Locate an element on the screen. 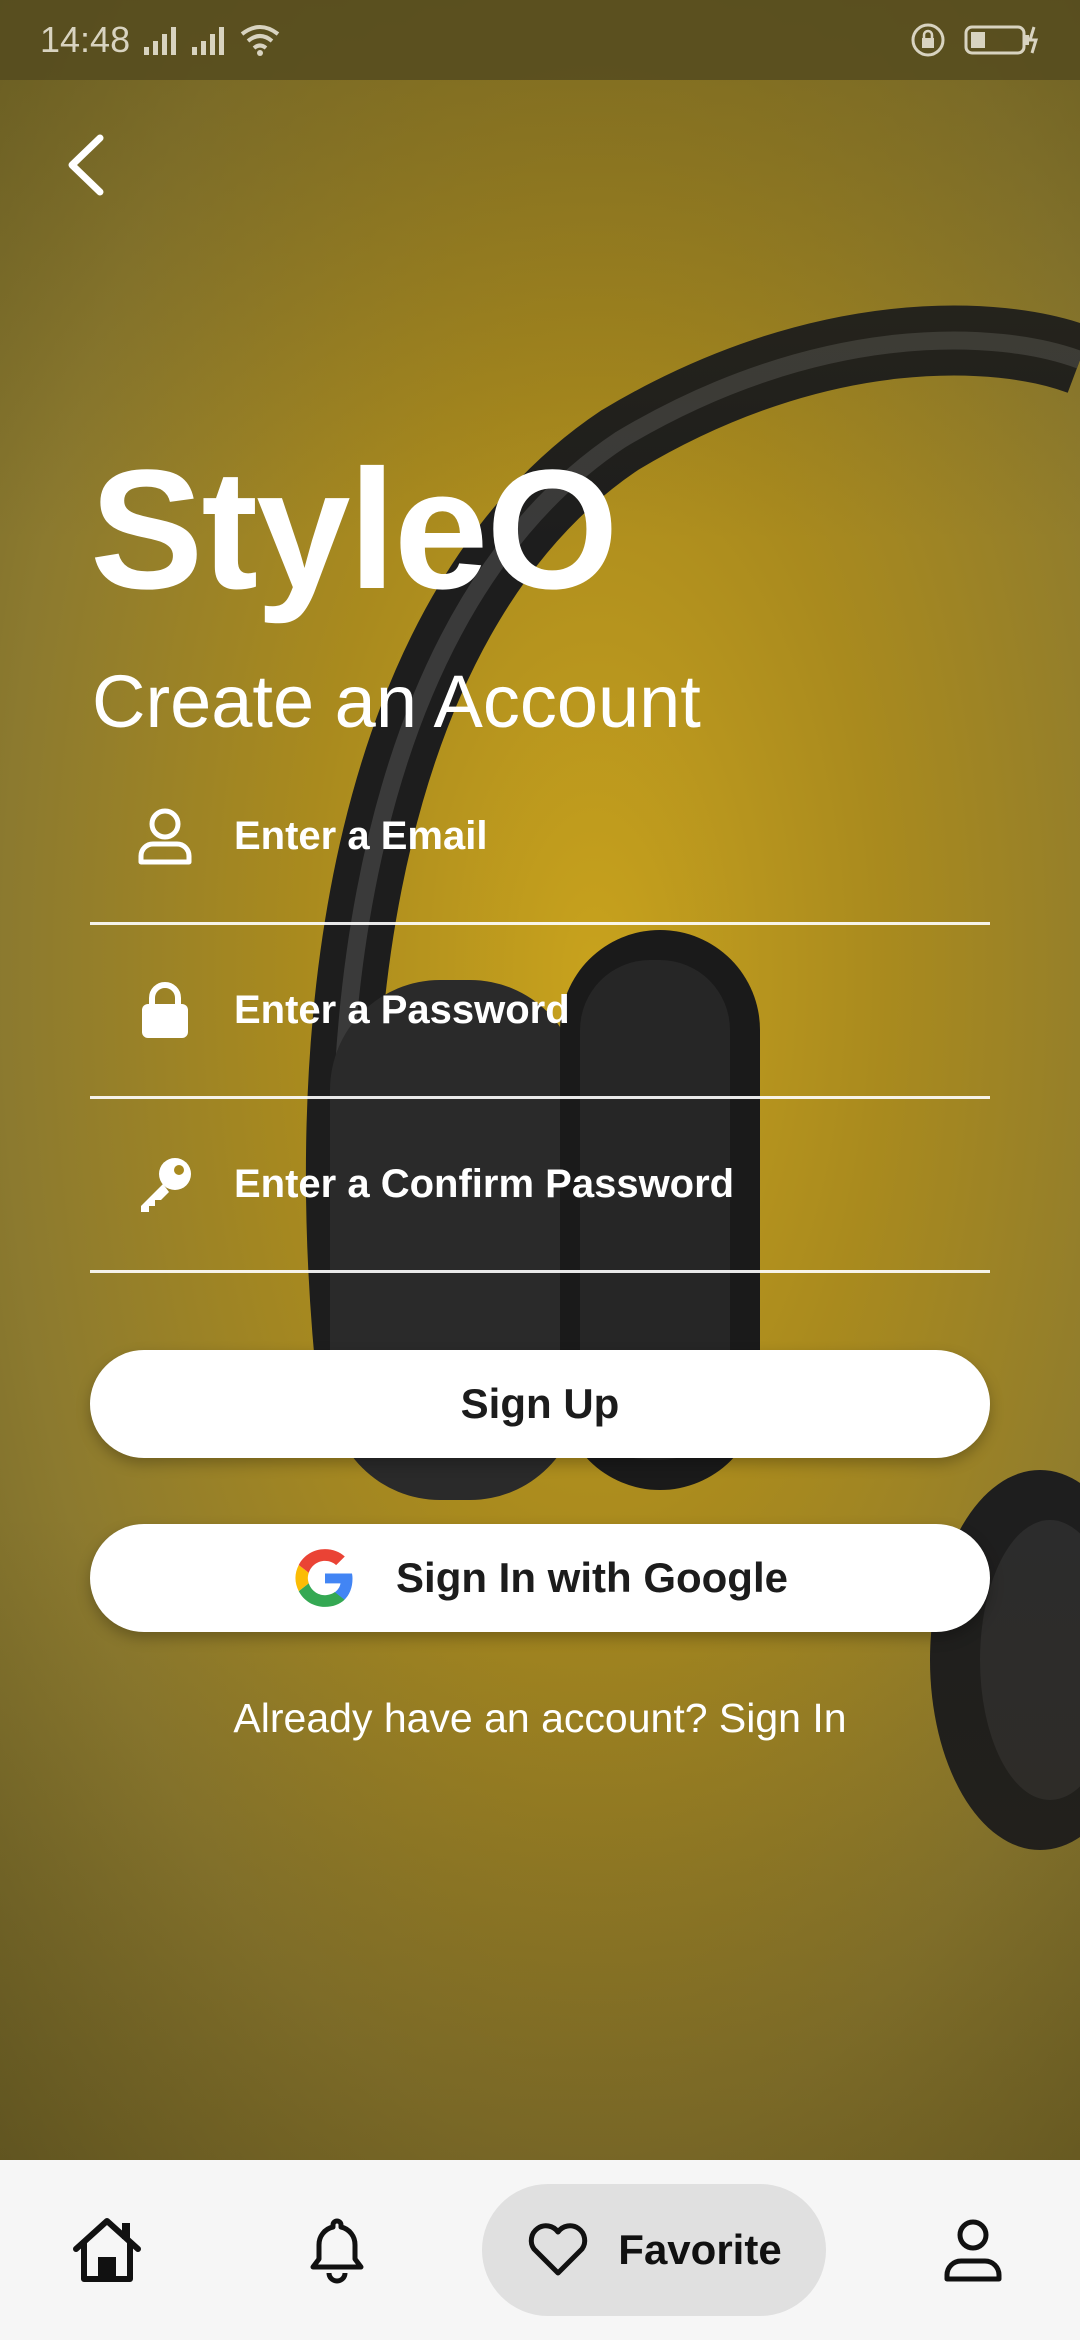 The height and width of the screenshot is (2340, 1080). status-bar: 14:48 is located at coordinates (540, 40).